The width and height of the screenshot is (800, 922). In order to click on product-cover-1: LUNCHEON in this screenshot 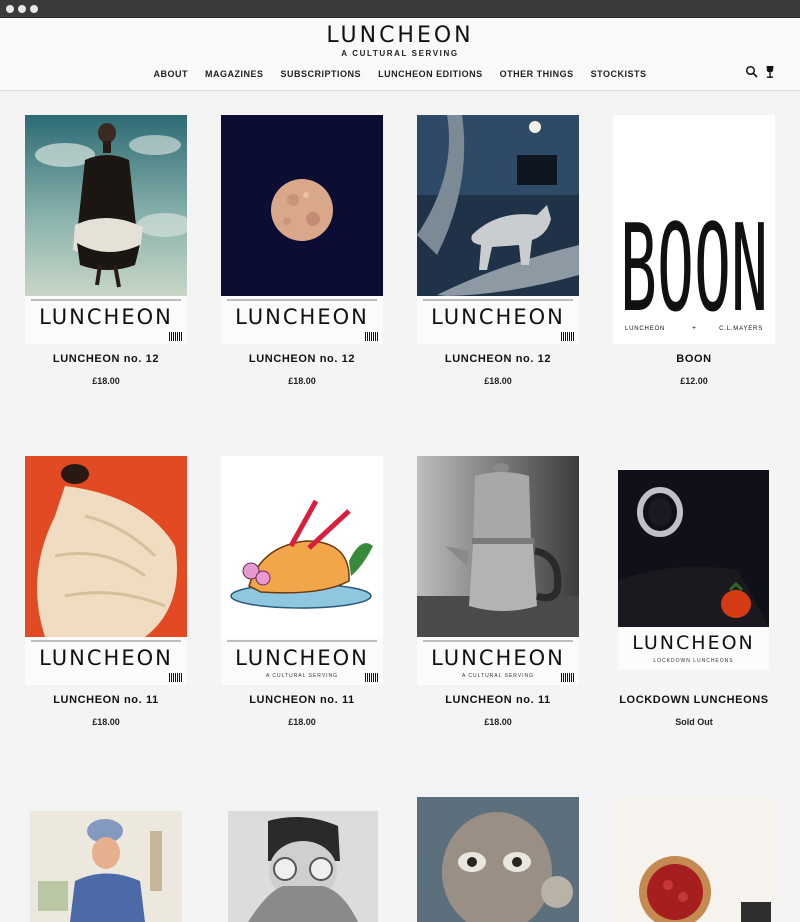, I will do `click(106, 229)`.